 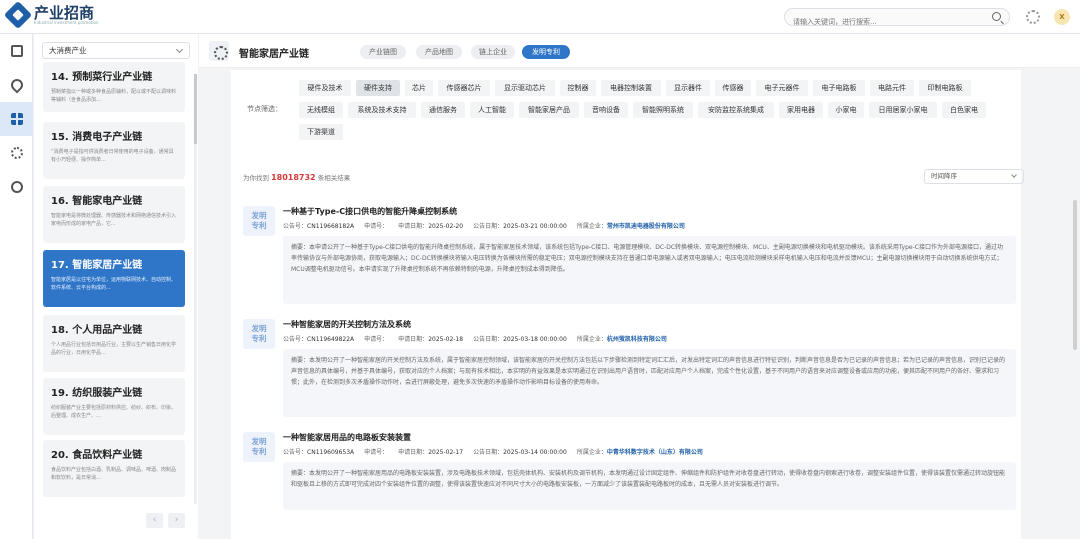 I want to click on node-chip: 电器控制装置, so click(x=631, y=88).